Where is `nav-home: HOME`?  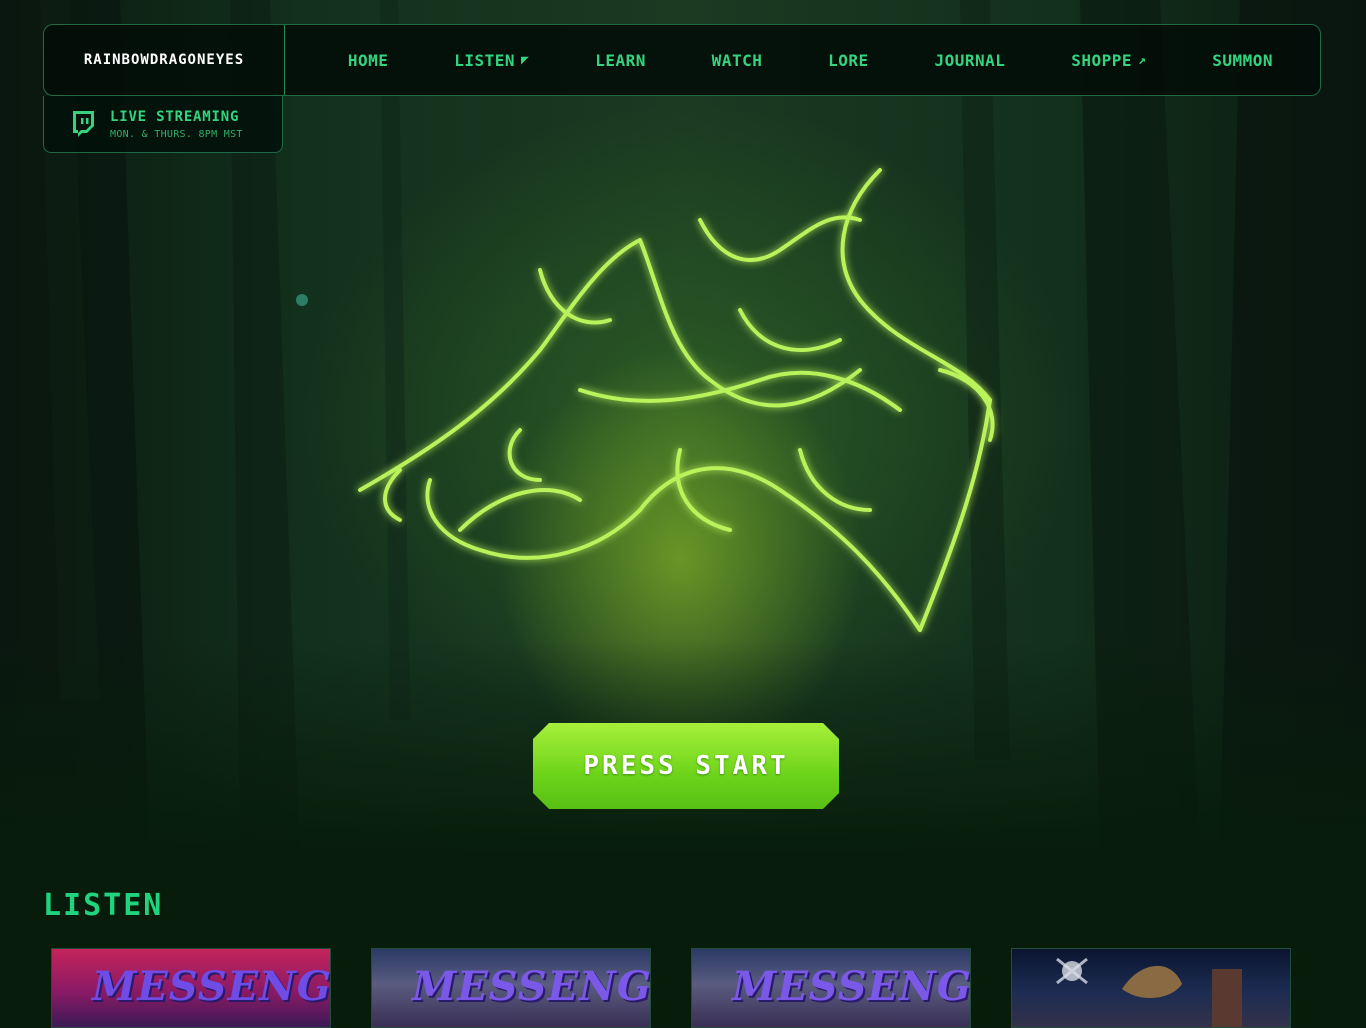 nav-home: HOME is located at coordinates (368, 60).